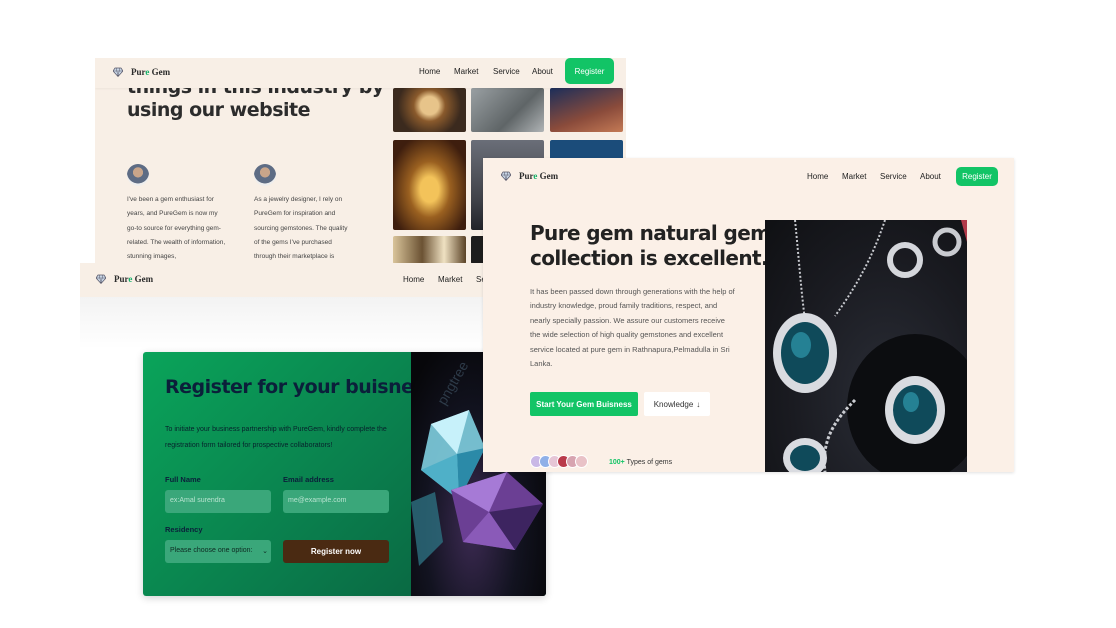 This screenshot has width=1116, height=628. I want to click on knowledge-button: Knowledge ↓, so click(677, 404).